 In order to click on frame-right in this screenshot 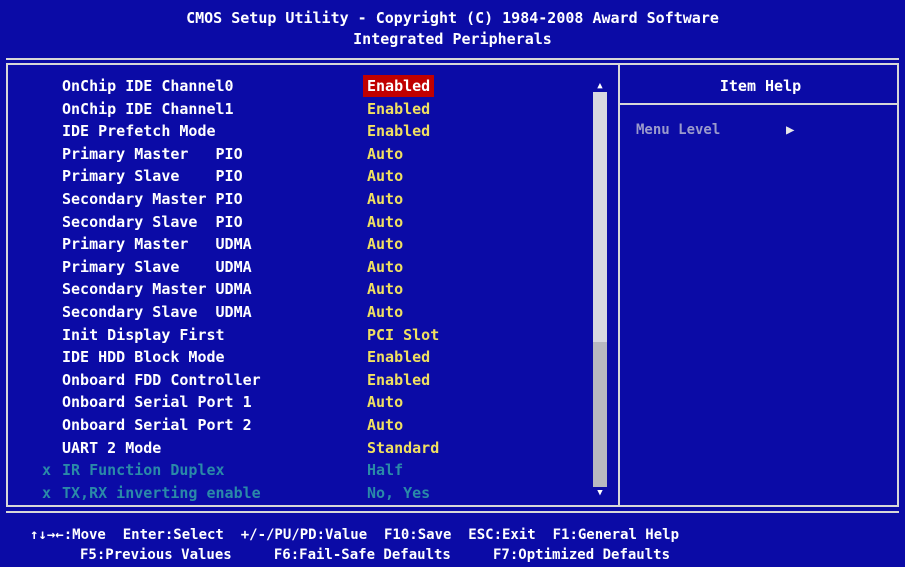, I will do `click(898, 285)`.